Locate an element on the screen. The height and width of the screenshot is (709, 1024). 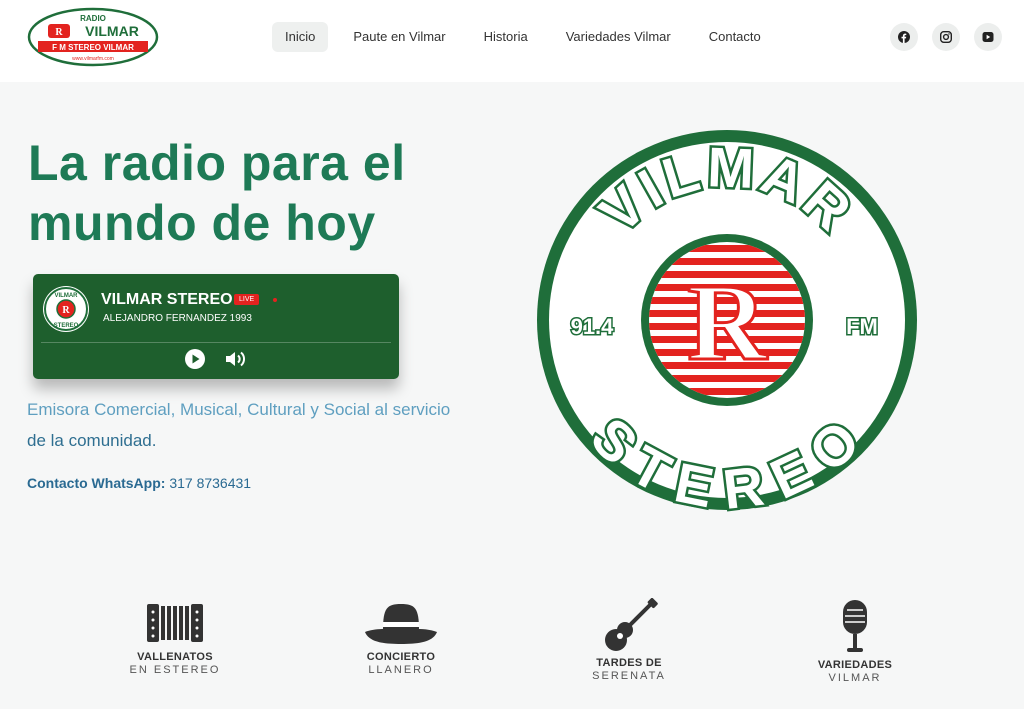
player-now-playing: ALEJANDRO FERNANDEZ 1993 is located at coordinates (177, 318).